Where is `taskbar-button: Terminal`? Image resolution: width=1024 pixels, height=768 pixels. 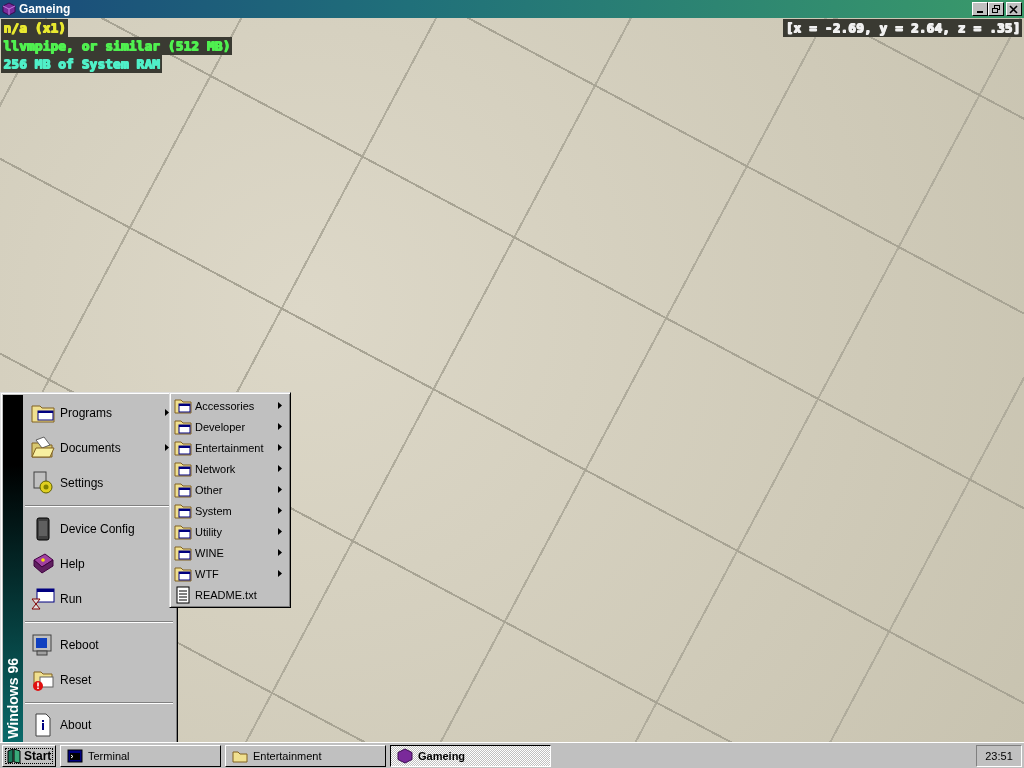
taskbar-button: Terminal is located at coordinates (140, 755).